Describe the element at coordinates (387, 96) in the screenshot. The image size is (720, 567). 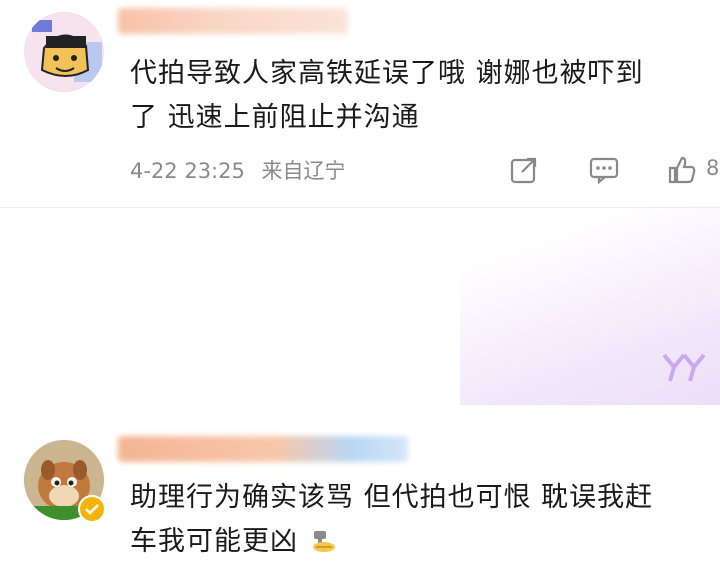
I see `comment-text: 代拍导致人家高铁延误了哦 谢娜也被吓到 了 迅速上前阻止并沟通` at that location.